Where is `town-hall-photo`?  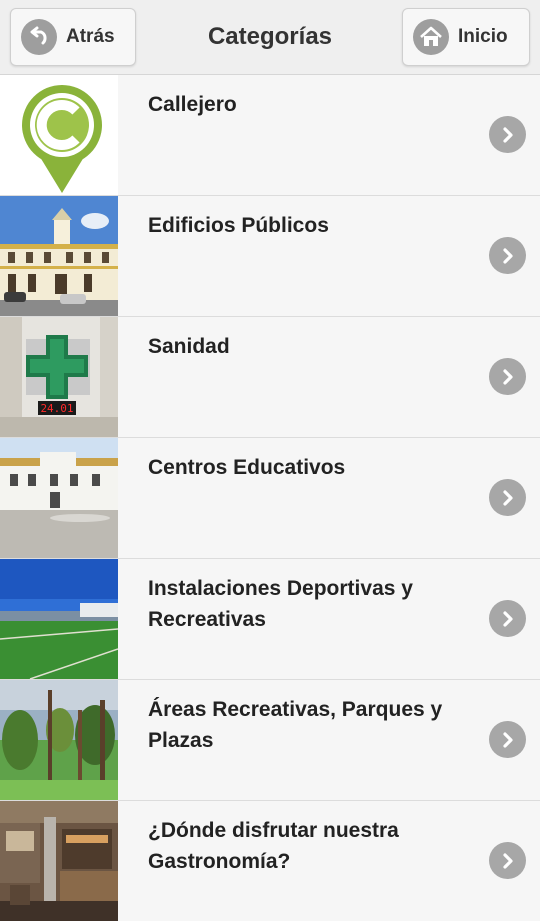
town-hall-photo is located at coordinates (59, 256).